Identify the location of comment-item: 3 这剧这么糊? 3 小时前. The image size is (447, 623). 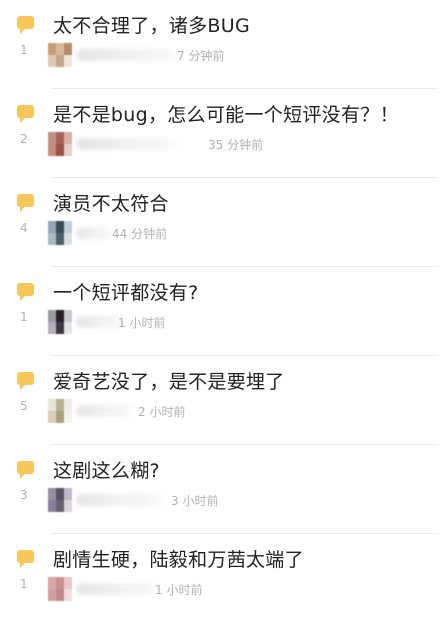
(223, 489).